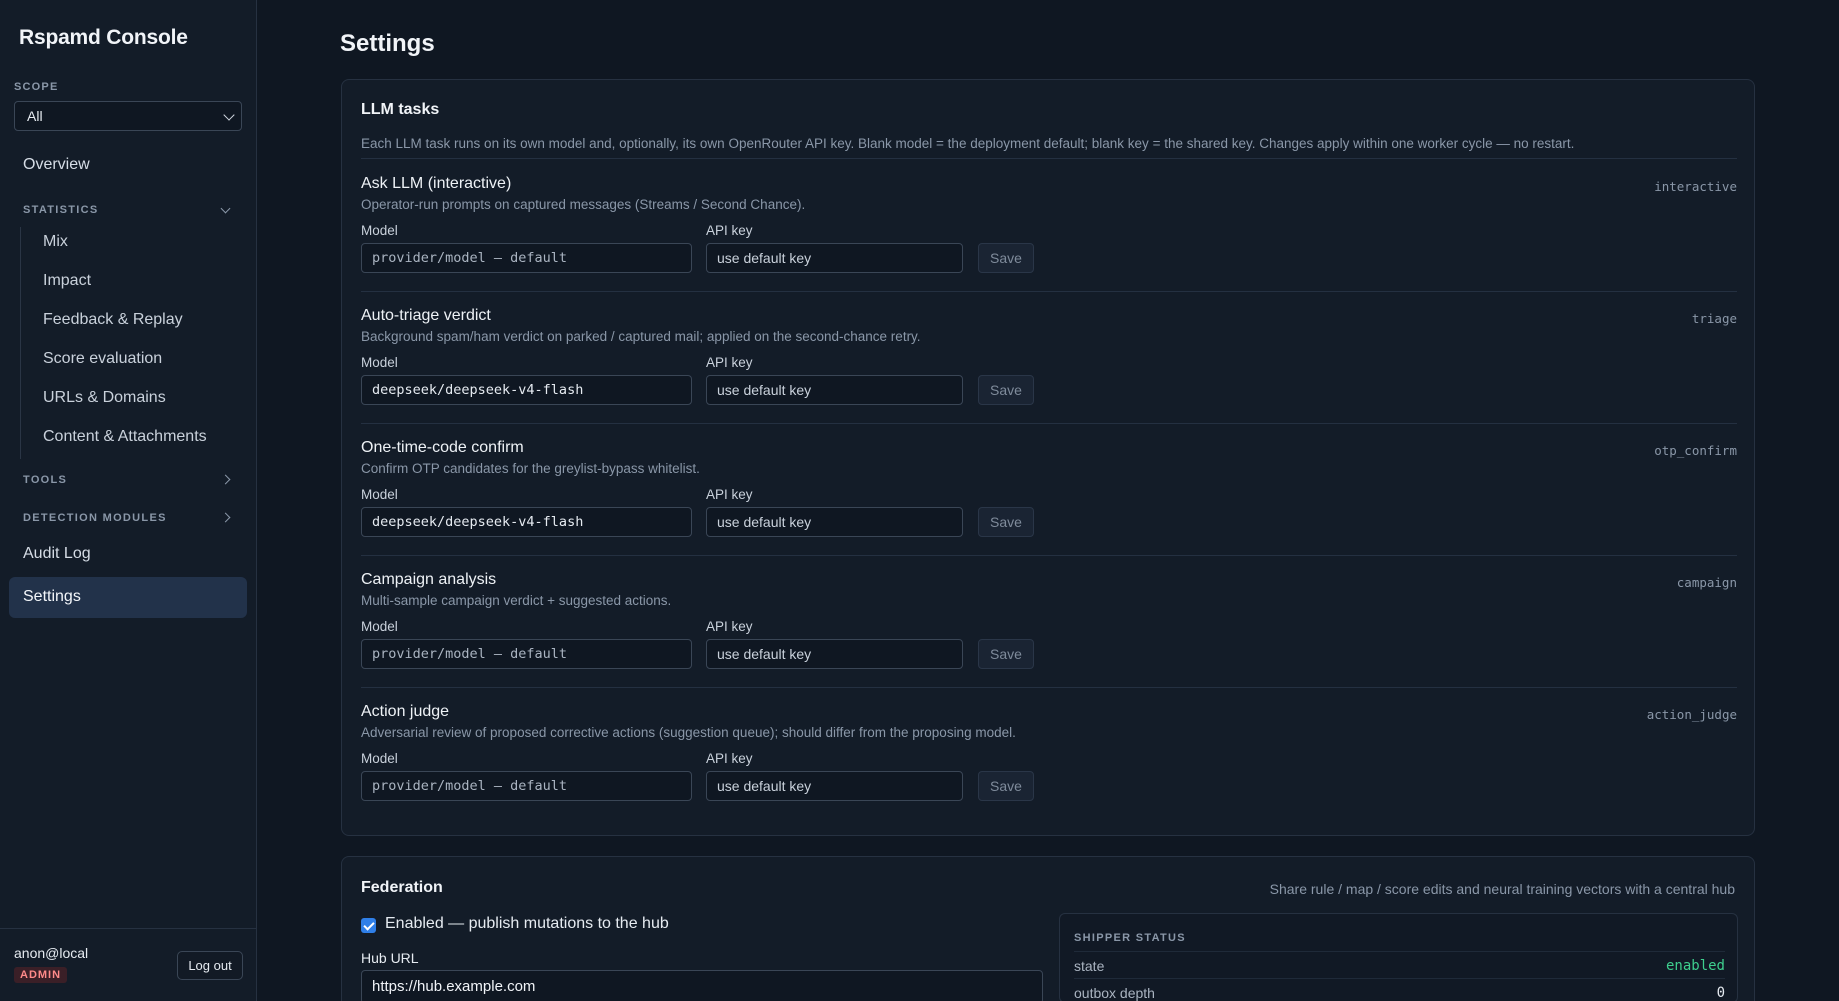  Describe the element at coordinates (1695, 966) in the screenshot. I see `shipper-row-value: enabled` at that location.